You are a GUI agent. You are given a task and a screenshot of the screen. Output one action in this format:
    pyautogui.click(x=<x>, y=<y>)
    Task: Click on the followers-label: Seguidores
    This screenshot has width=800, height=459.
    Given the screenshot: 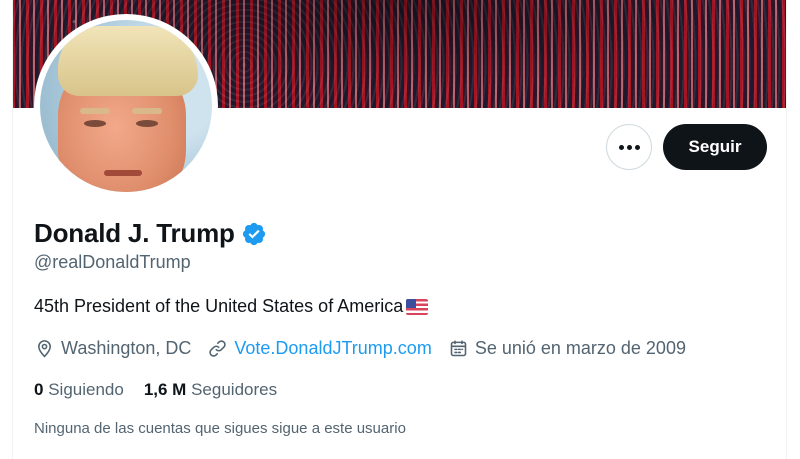 What is the action you would take?
    pyautogui.click(x=234, y=389)
    